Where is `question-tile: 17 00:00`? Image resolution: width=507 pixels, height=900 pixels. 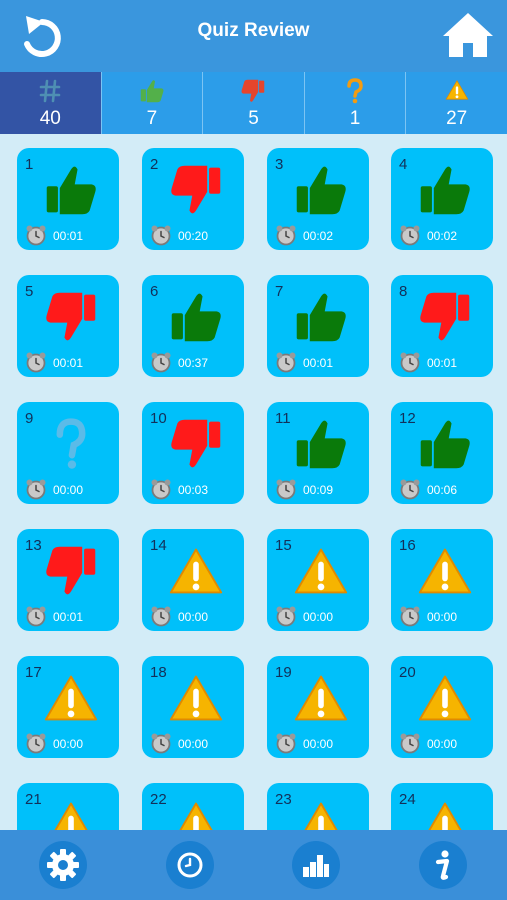
question-tile: 17 00:00 is located at coordinates (68, 707).